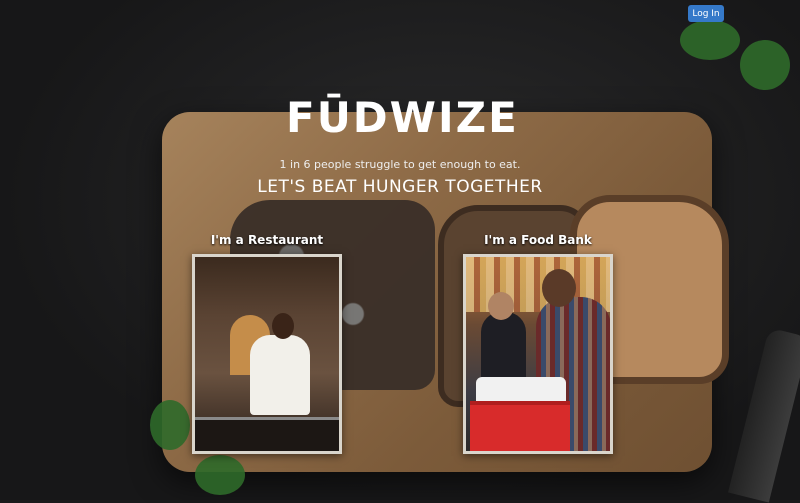  Describe the element at coordinates (520, 426) in the screenshot. I see `red-crate` at that location.